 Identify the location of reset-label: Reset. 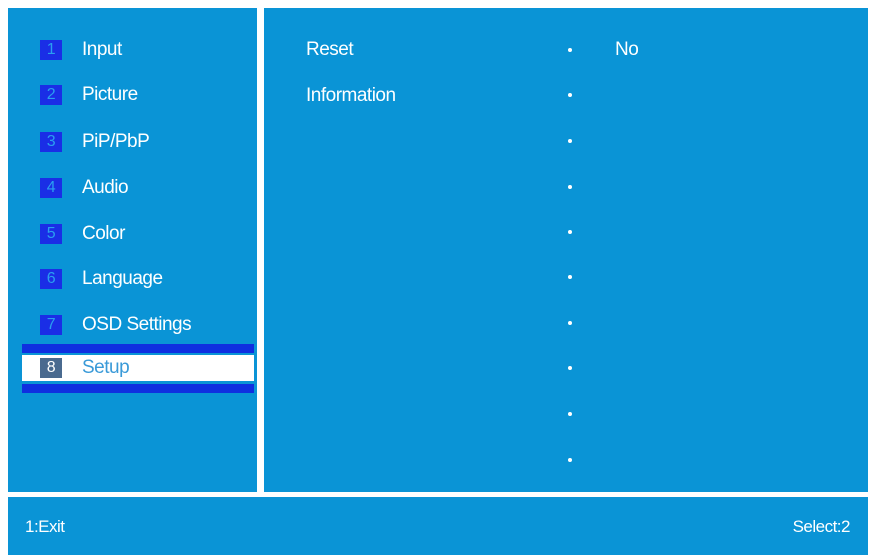
(330, 50).